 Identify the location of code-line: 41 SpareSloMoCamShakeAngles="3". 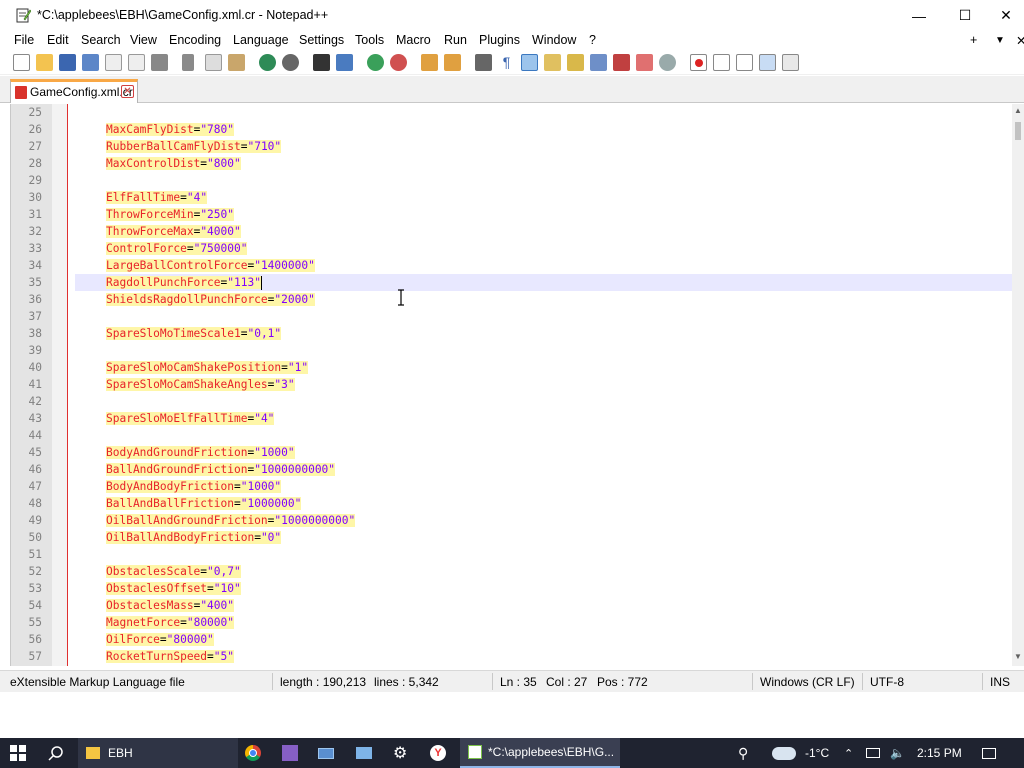
(513, 384).